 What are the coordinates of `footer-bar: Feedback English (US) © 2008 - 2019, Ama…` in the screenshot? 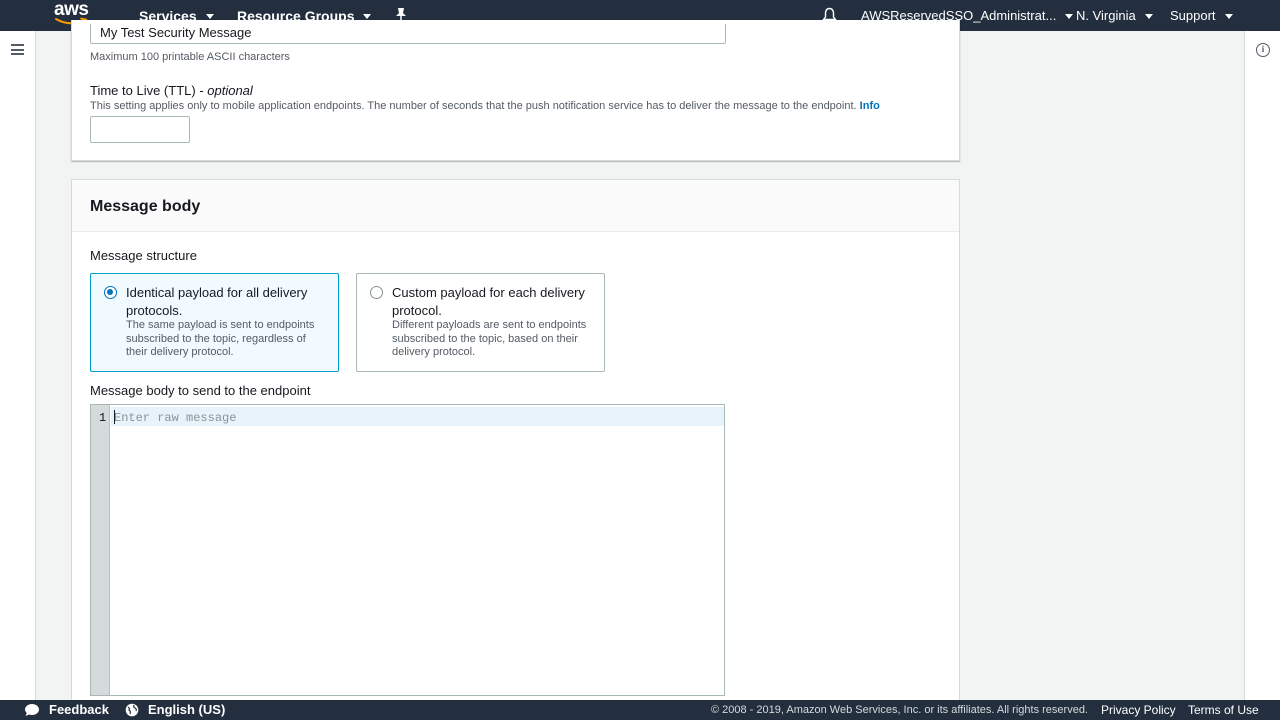 It's located at (640, 710).